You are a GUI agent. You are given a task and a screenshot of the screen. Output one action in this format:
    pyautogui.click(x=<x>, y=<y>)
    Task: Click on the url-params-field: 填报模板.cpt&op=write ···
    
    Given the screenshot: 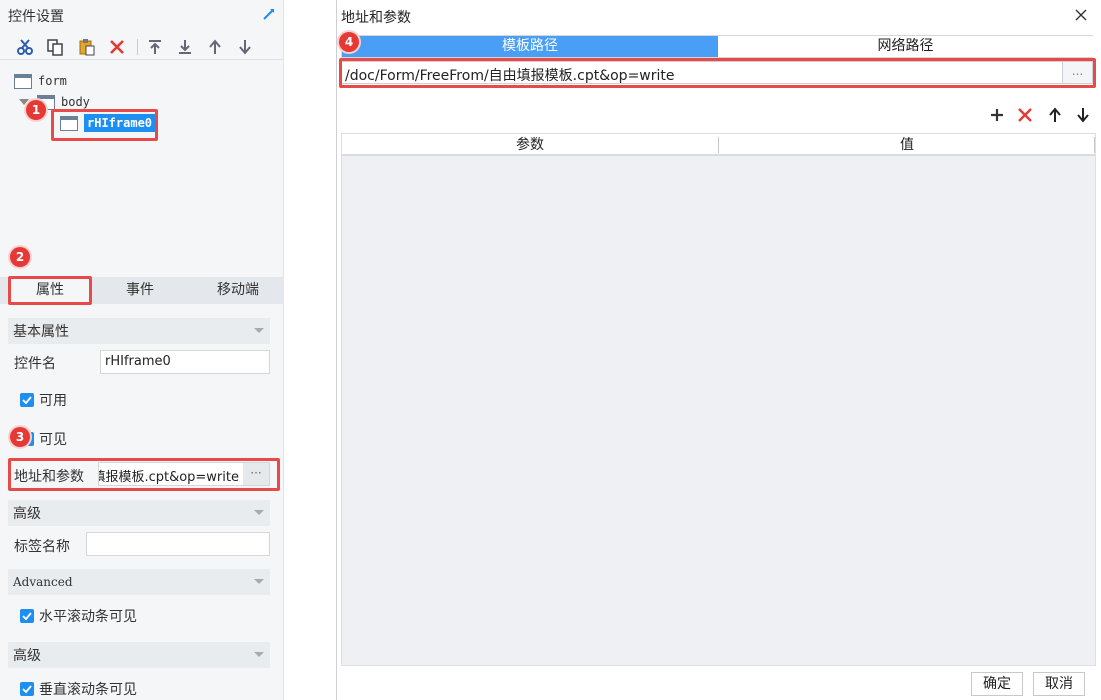 What is the action you would take?
    pyautogui.click(x=184, y=474)
    